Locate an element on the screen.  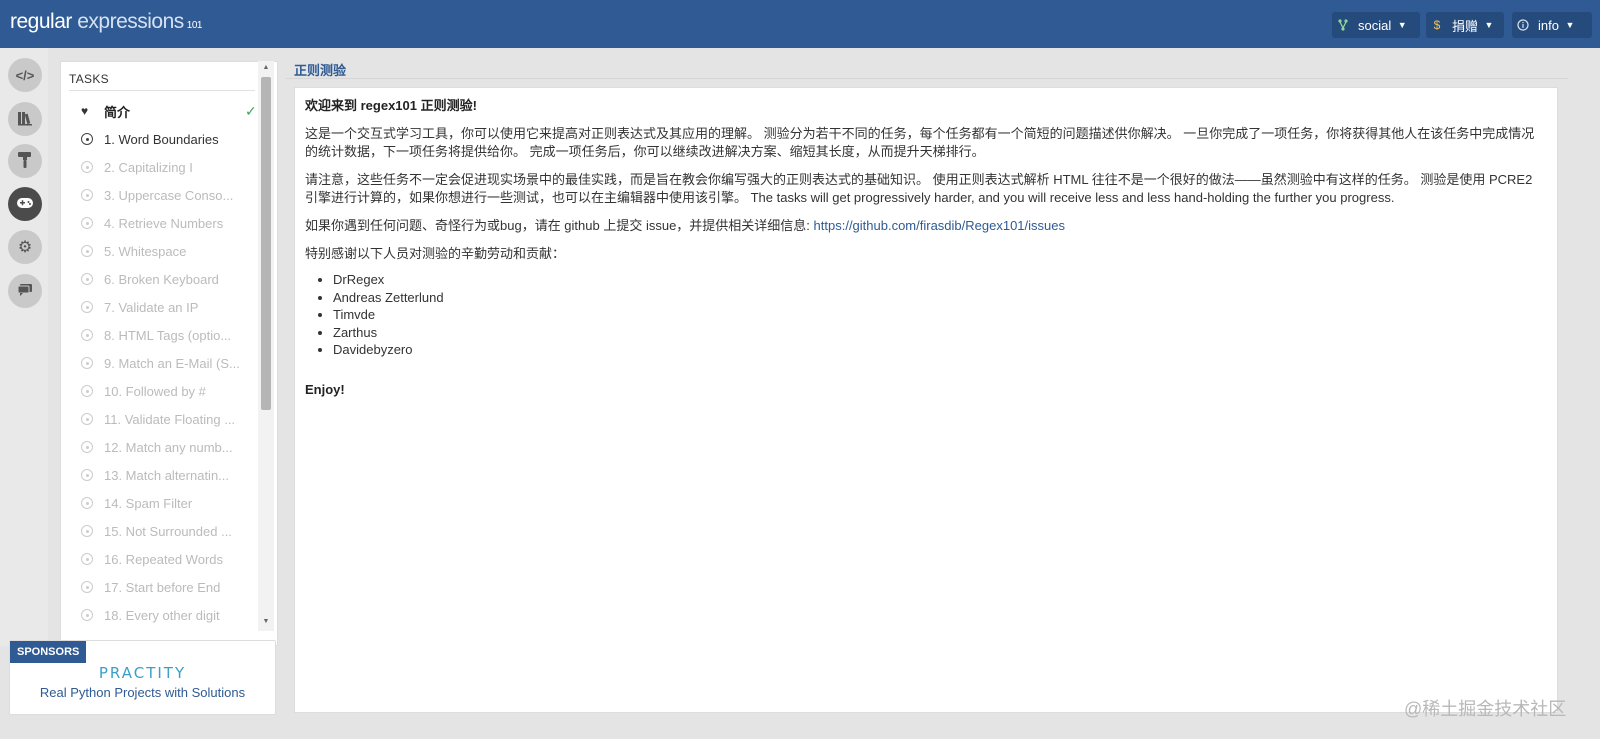
logo-second-text: expressions is located at coordinates (130, 21).